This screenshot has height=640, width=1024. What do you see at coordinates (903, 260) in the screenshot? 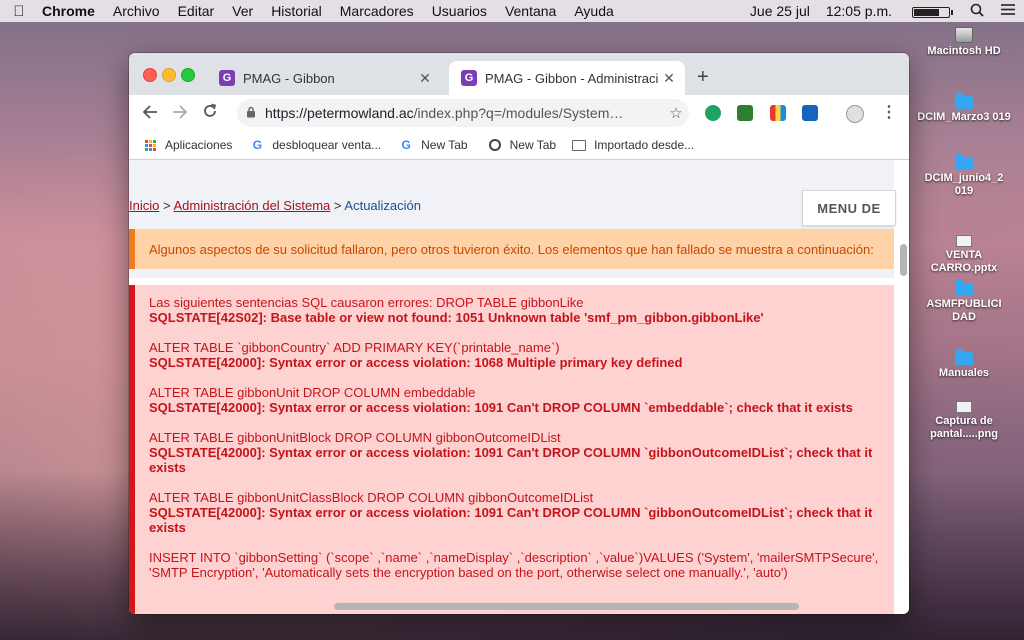
I see `vertical-scrollbar` at bounding box center [903, 260].